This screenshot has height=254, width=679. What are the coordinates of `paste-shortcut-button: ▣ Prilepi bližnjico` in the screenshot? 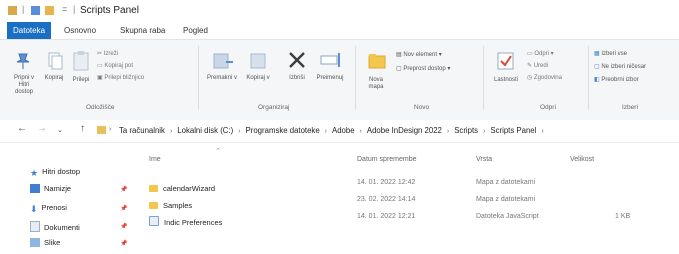 It's located at (120, 77).